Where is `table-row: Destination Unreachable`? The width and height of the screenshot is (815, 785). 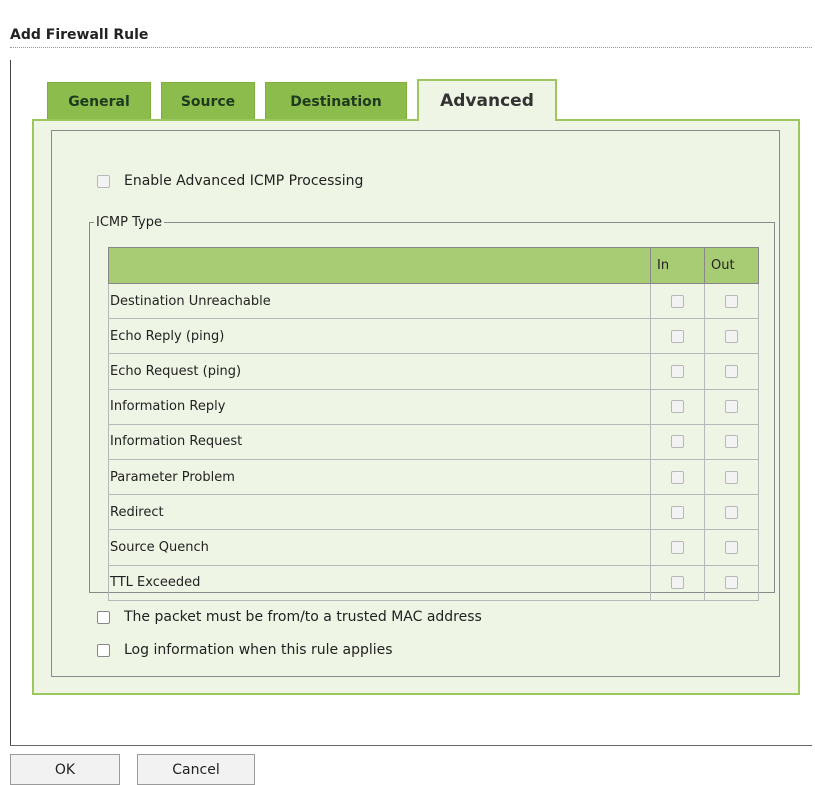
table-row: Destination Unreachable is located at coordinates (433, 301).